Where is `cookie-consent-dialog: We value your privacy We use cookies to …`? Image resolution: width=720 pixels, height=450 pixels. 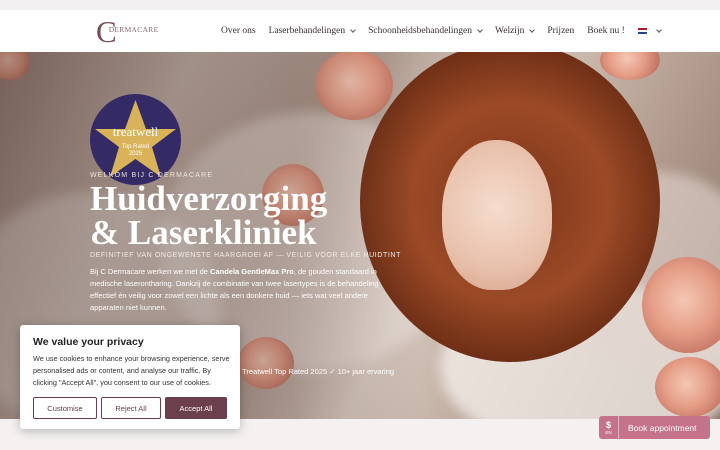
cookie-consent-dialog: We value your privacy We use cookies to … is located at coordinates (130, 377).